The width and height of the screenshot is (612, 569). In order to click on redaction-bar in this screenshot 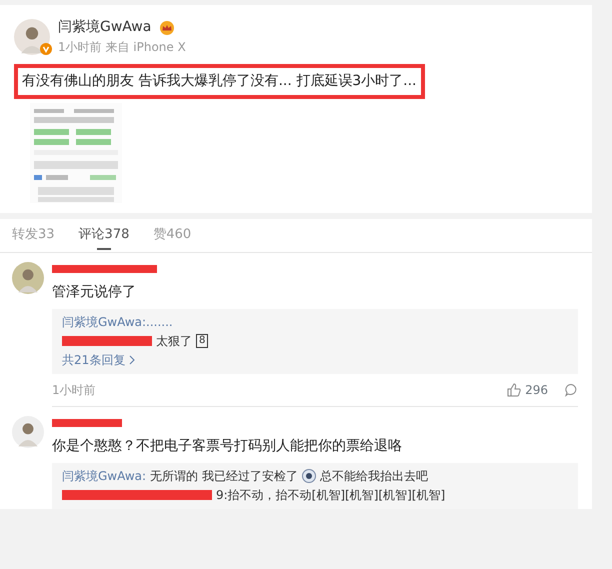, I will do `click(87, 422)`.